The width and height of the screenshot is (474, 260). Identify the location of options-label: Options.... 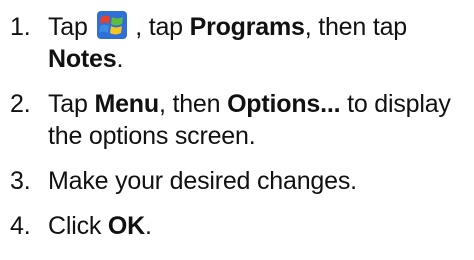
(284, 104).